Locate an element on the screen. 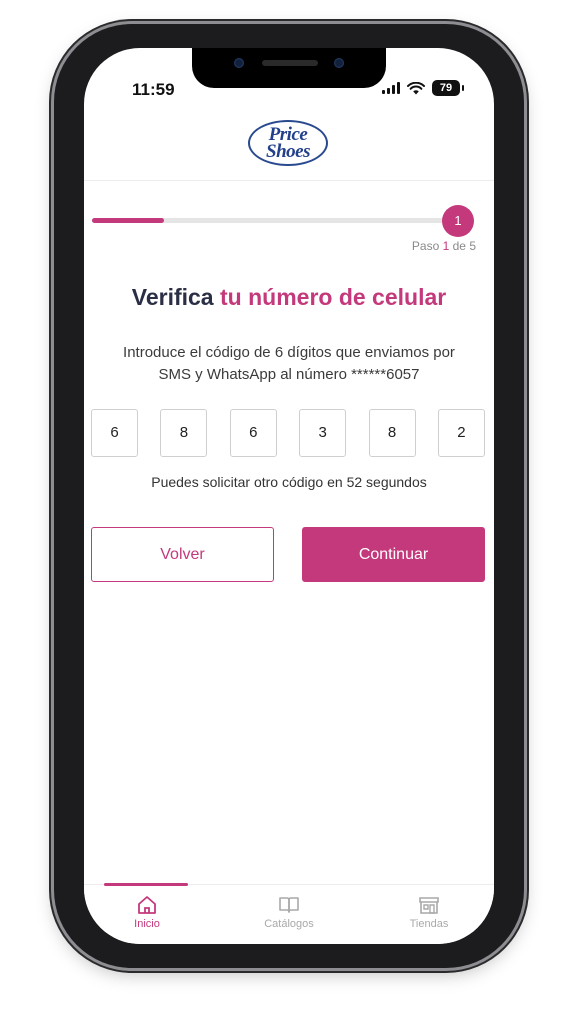  continue-button: Continuar is located at coordinates (393, 554).